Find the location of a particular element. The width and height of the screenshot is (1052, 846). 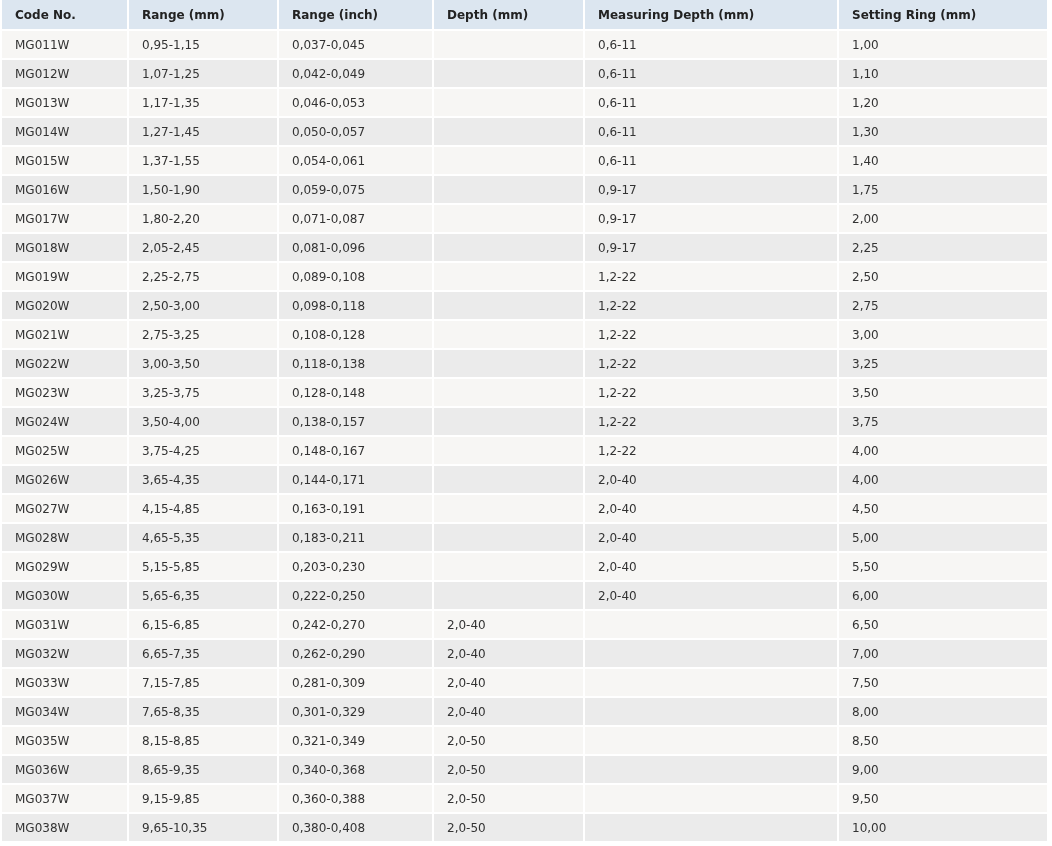

table-cell: 0,042-0,049 is located at coordinates (355, 73).